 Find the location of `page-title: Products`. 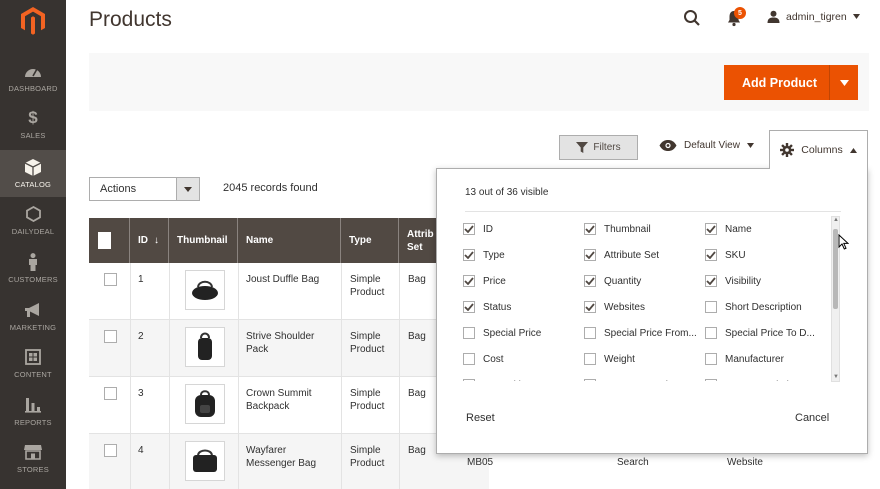

page-title: Products is located at coordinates (130, 19).